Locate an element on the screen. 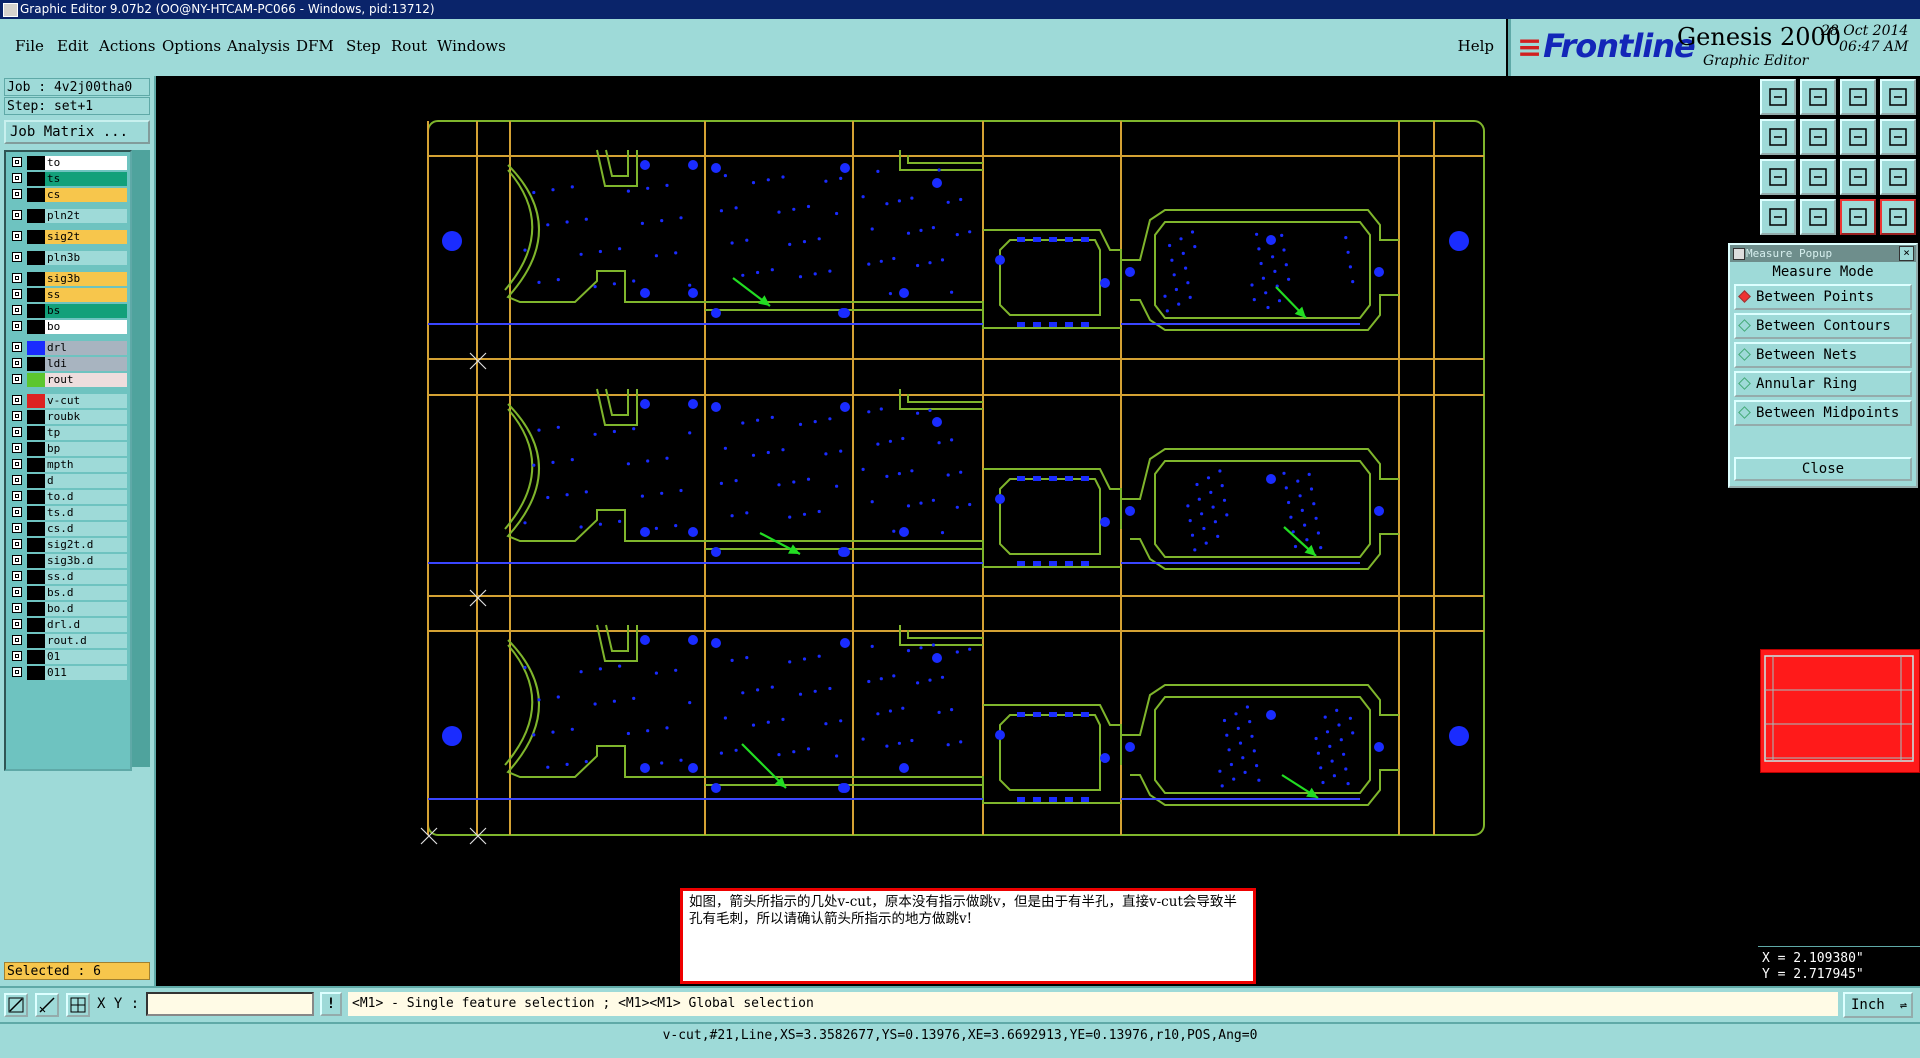  layer-row-bs: bs is located at coordinates (68, 311).